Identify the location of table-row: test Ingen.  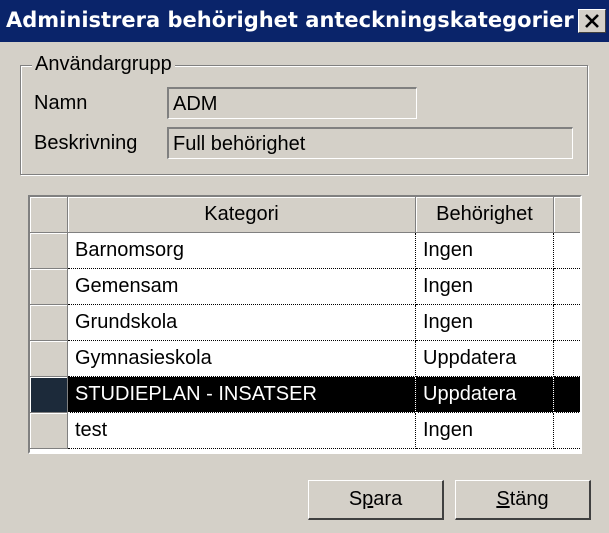
(305, 431).